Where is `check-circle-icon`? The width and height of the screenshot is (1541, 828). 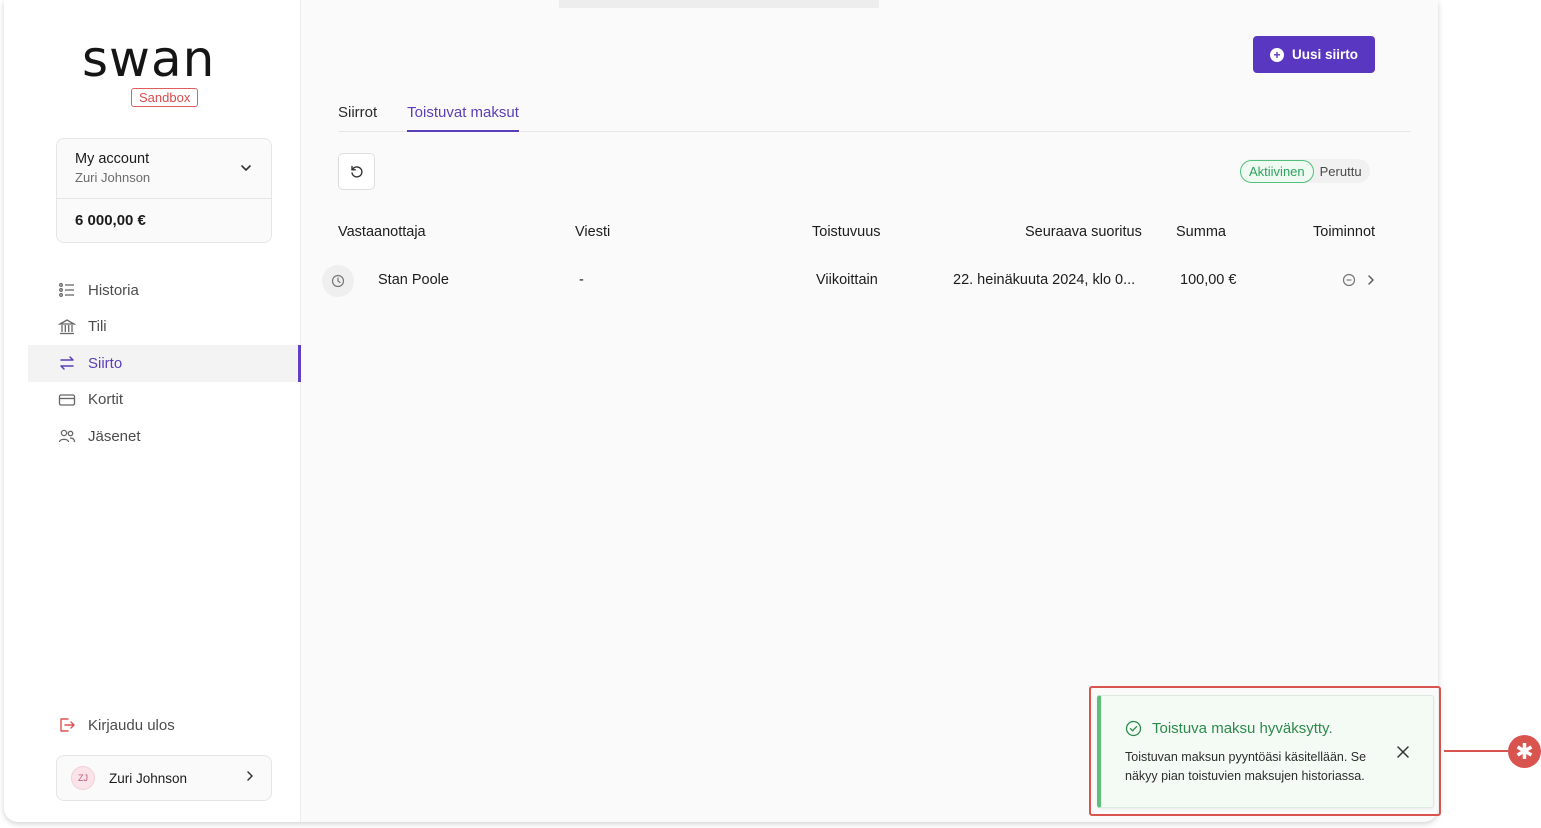
check-circle-icon is located at coordinates (1133, 728).